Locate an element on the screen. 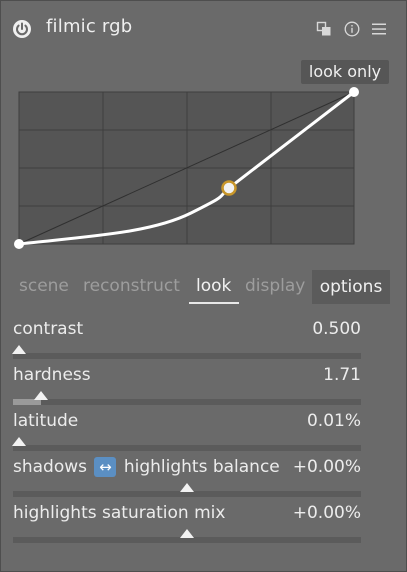  label-highlights-balance: highlights balance is located at coordinates (201, 467).